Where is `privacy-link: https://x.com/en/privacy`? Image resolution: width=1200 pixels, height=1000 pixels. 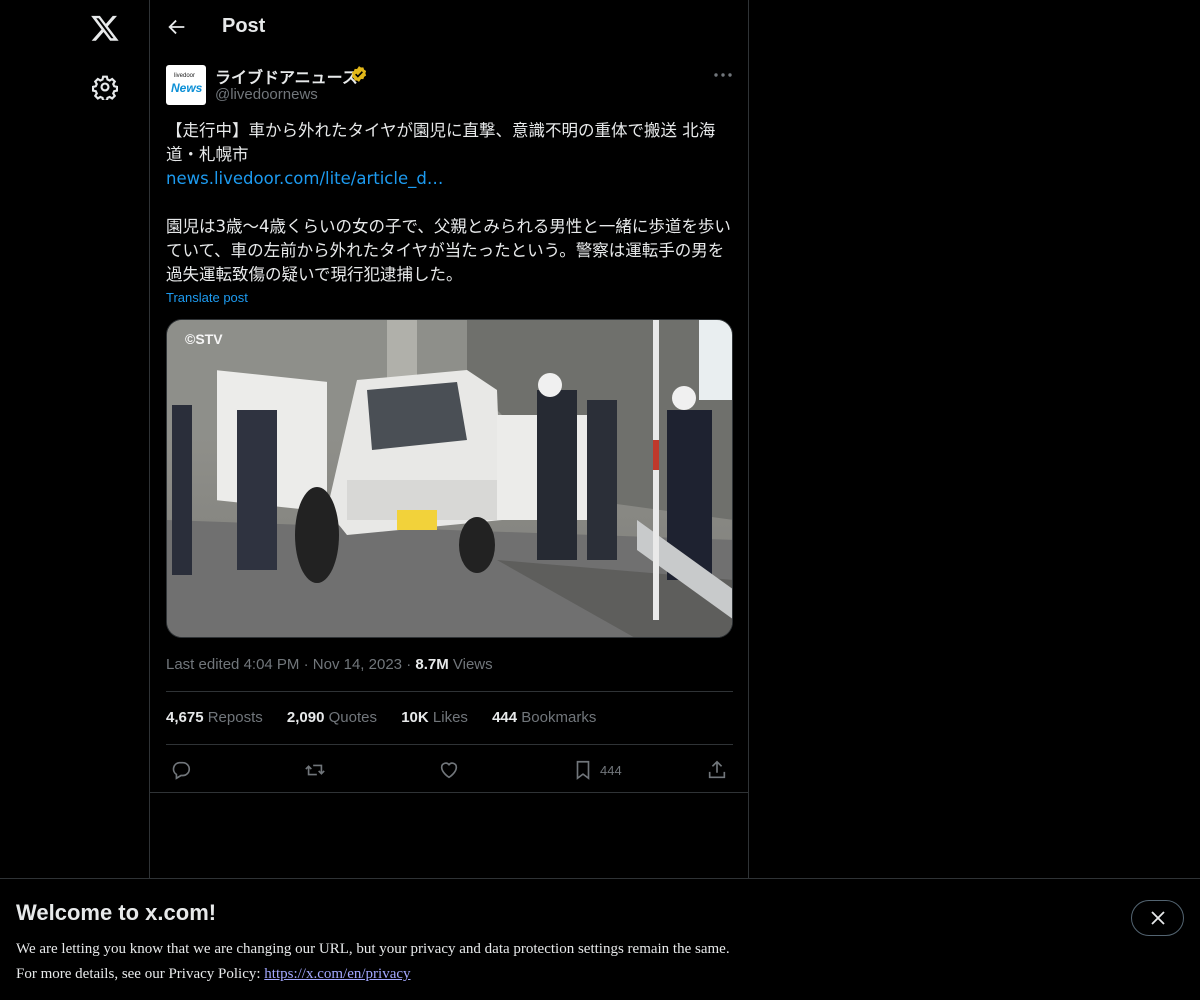 privacy-link: https://x.com/en/privacy is located at coordinates (337, 974).